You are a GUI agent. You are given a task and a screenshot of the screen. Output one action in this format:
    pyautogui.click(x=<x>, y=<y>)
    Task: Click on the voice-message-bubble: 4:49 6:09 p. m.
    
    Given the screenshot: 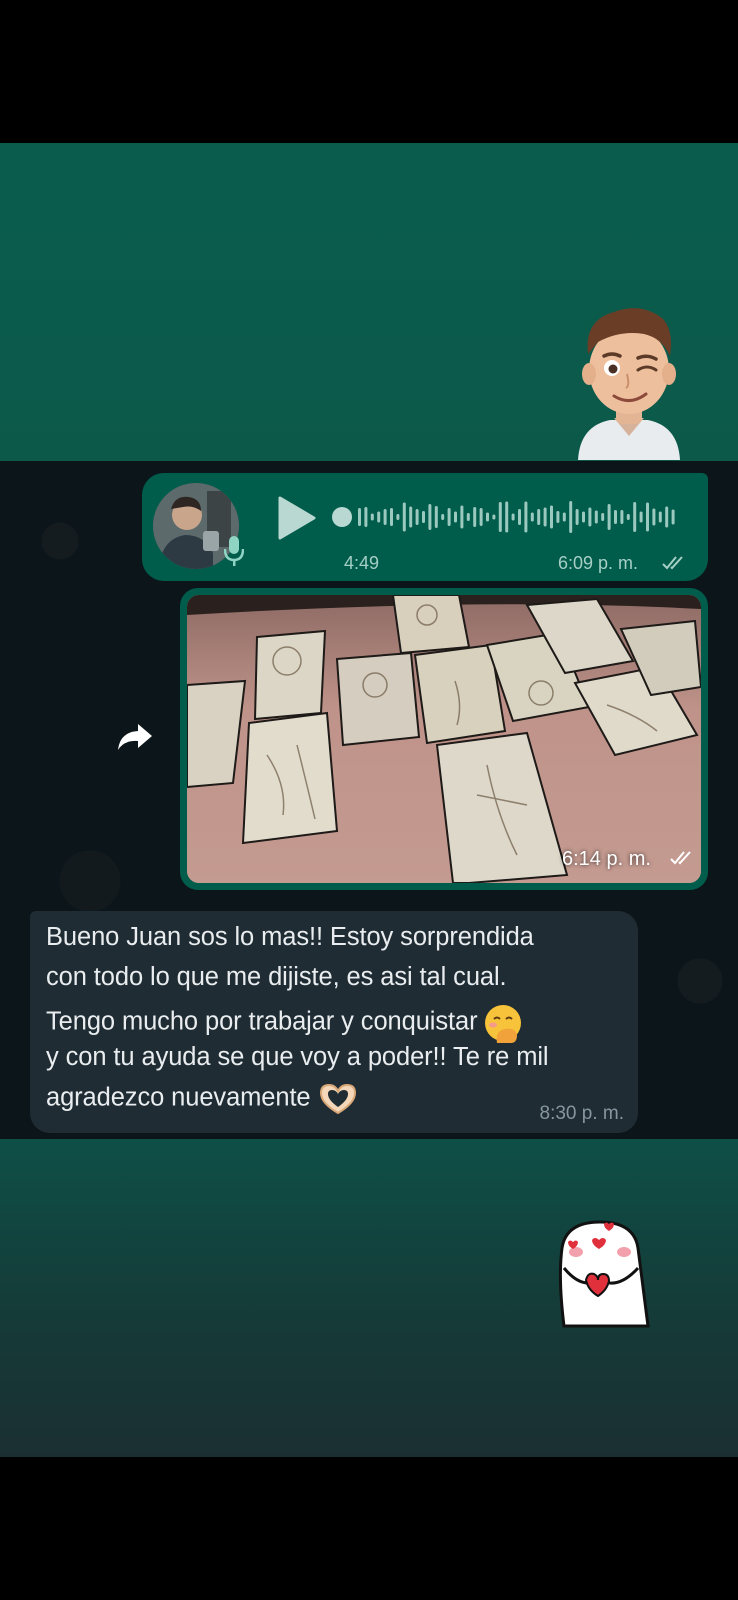 What is the action you would take?
    pyautogui.click(x=425, y=527)
    